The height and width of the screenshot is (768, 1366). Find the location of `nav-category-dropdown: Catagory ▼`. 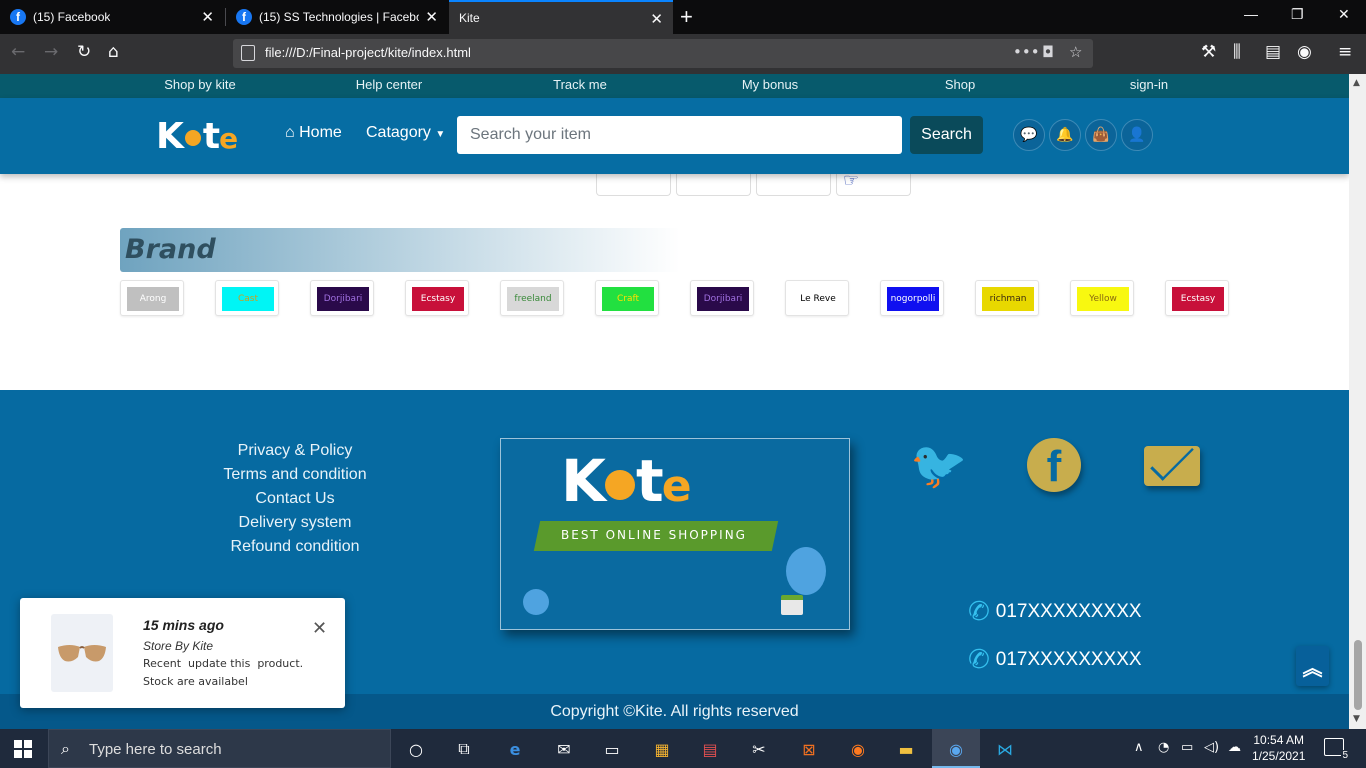

nav-category-dropdown: Catagory ▼ is located at coordinates (405, 133).